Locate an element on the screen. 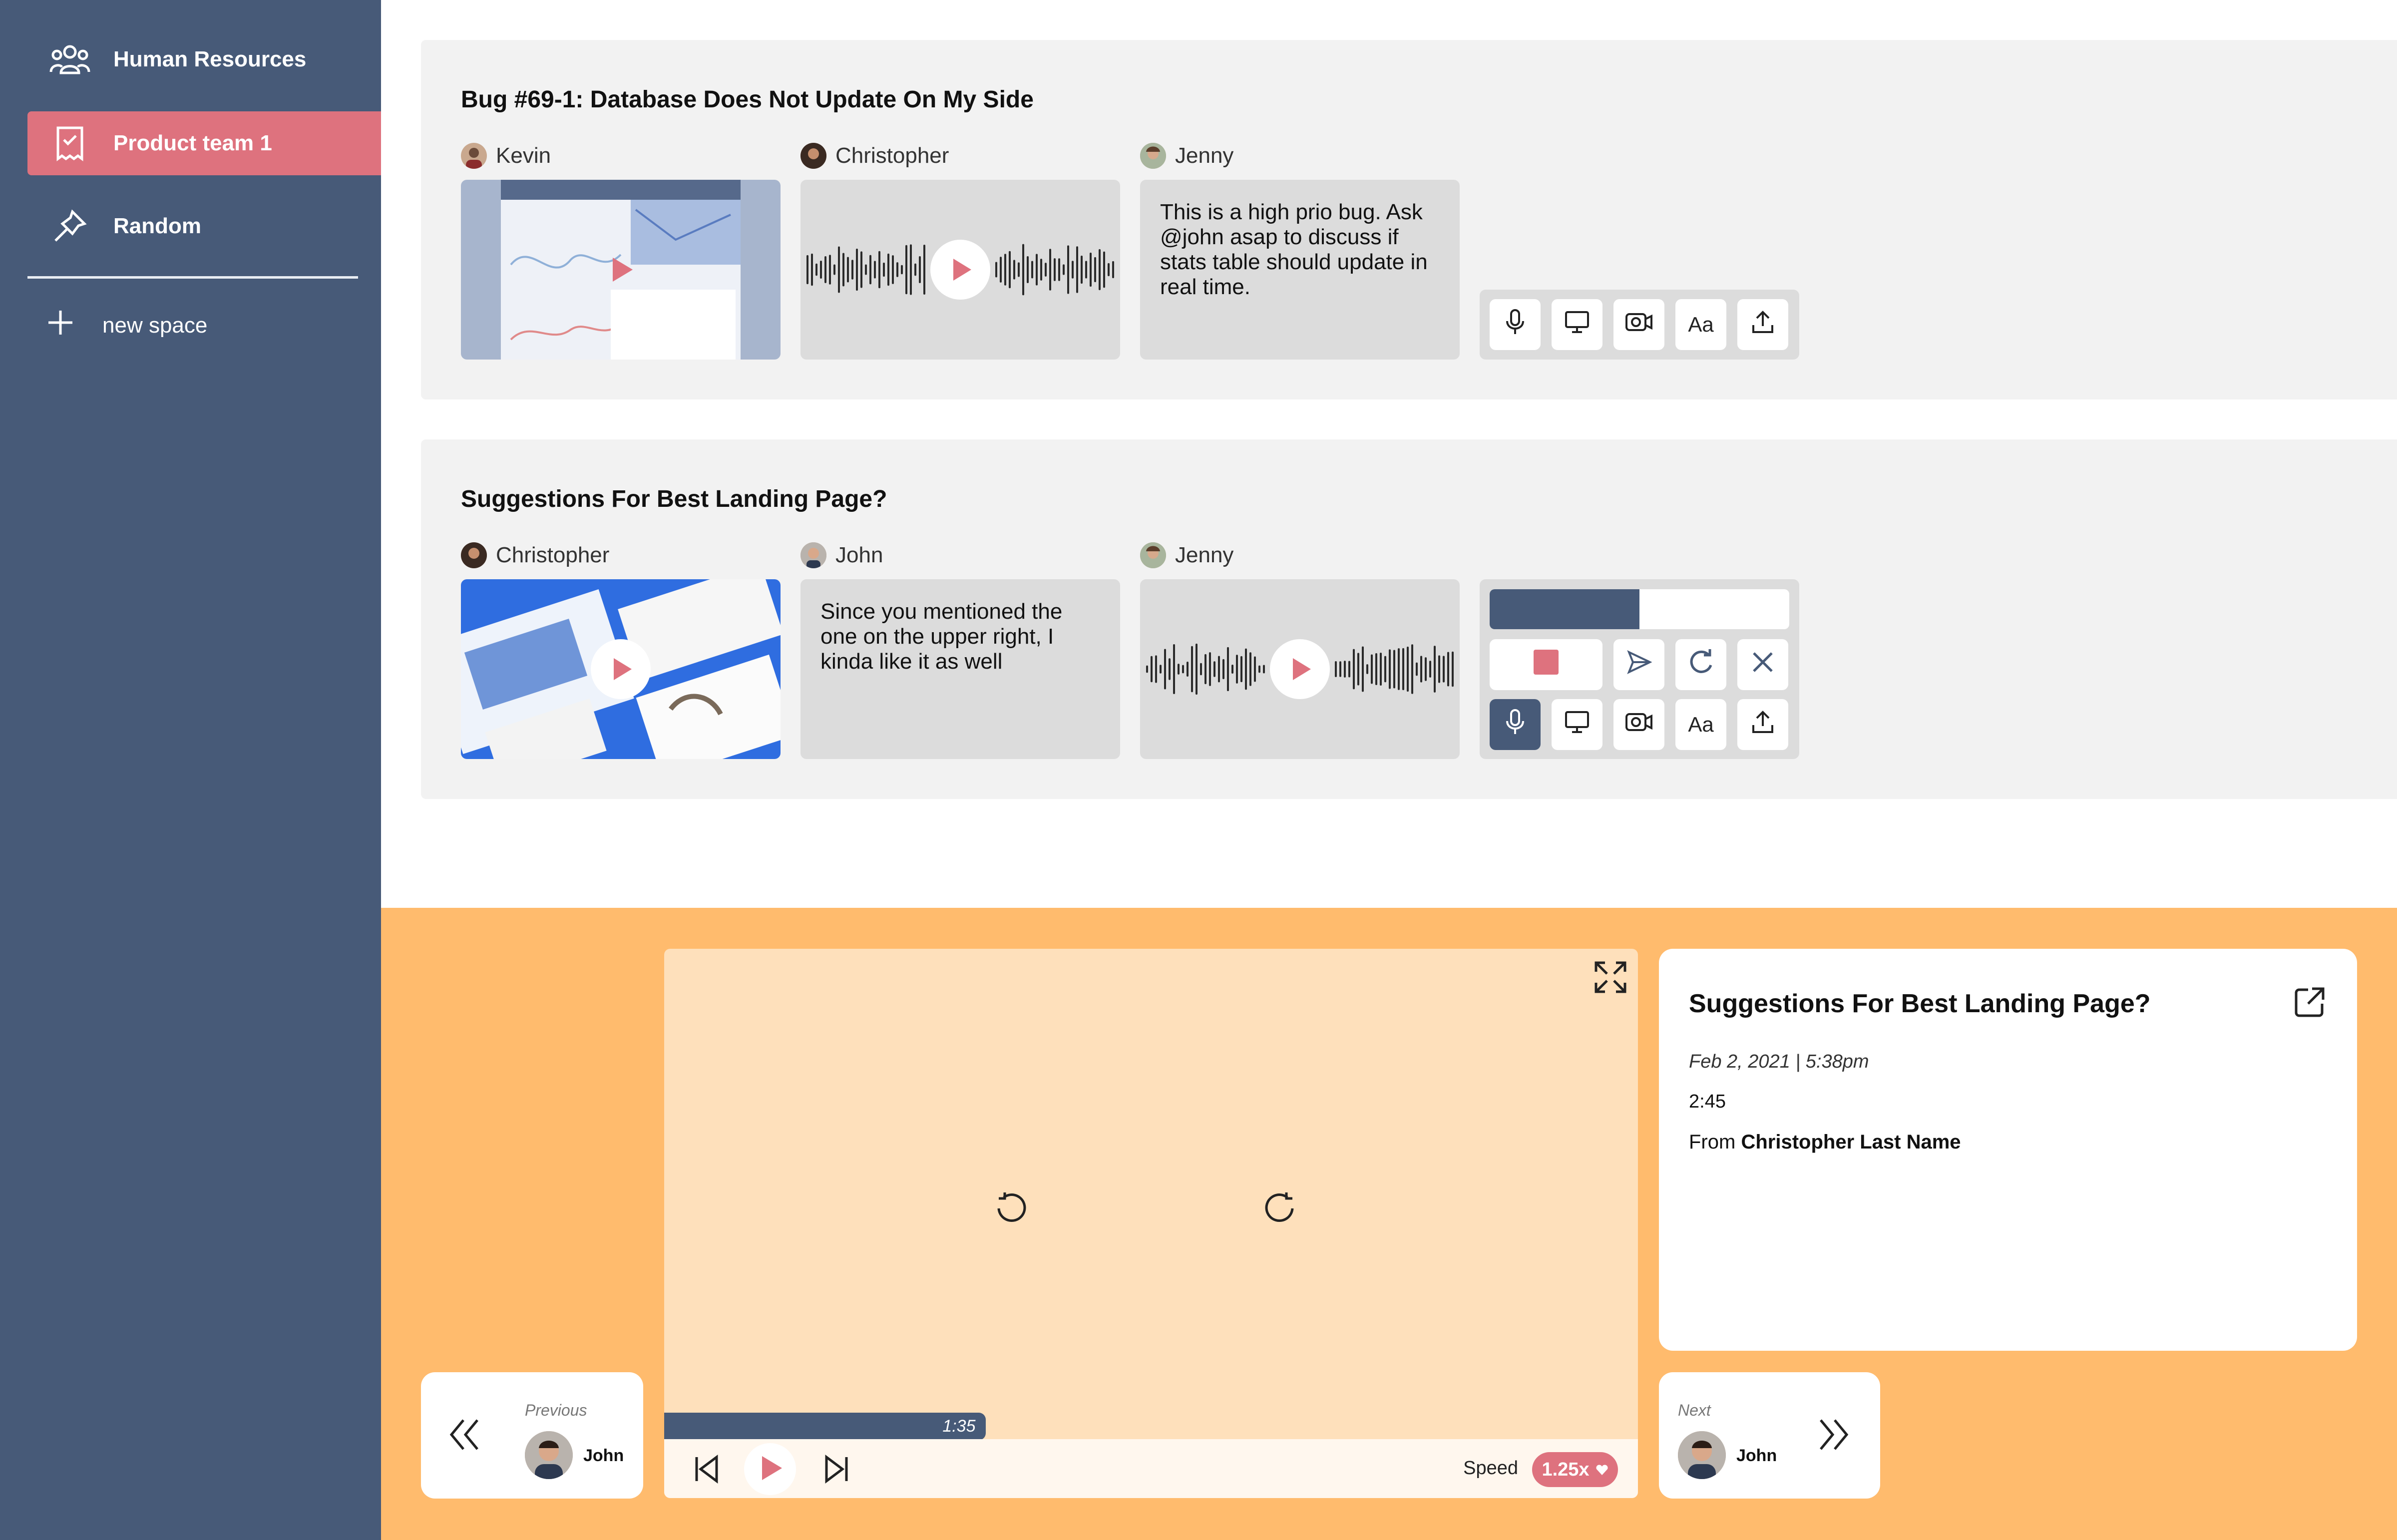 This screenshot has height=1540, width=2397. author-name: John is located at coordinates (859, 555).